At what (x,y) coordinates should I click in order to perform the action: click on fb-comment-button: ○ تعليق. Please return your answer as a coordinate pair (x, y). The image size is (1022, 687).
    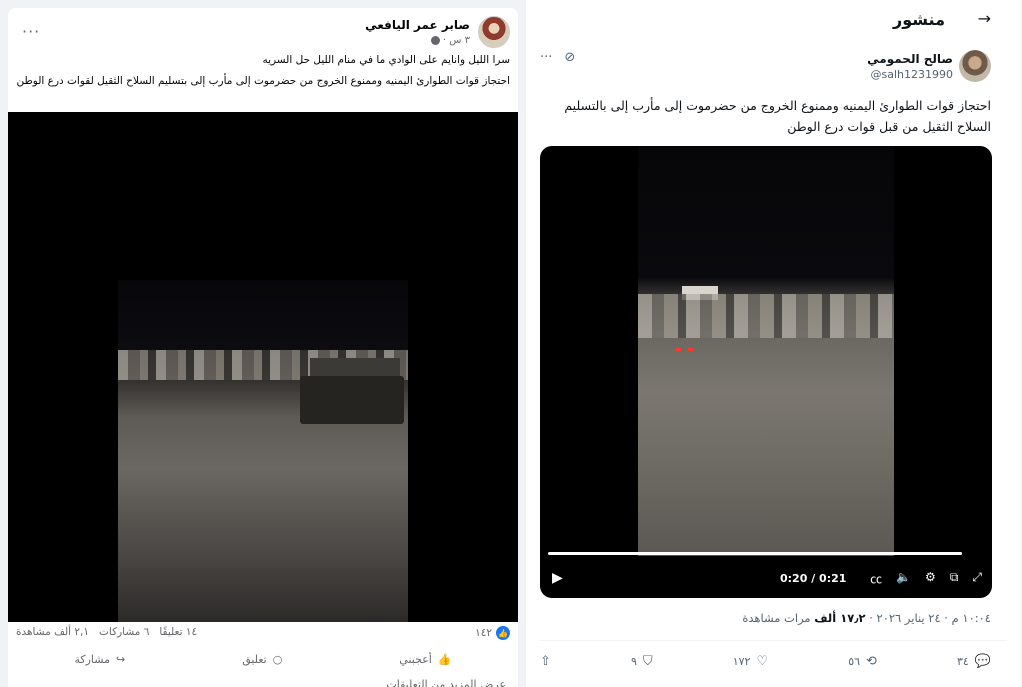
    Looking at the image, I should click on (262, 659).